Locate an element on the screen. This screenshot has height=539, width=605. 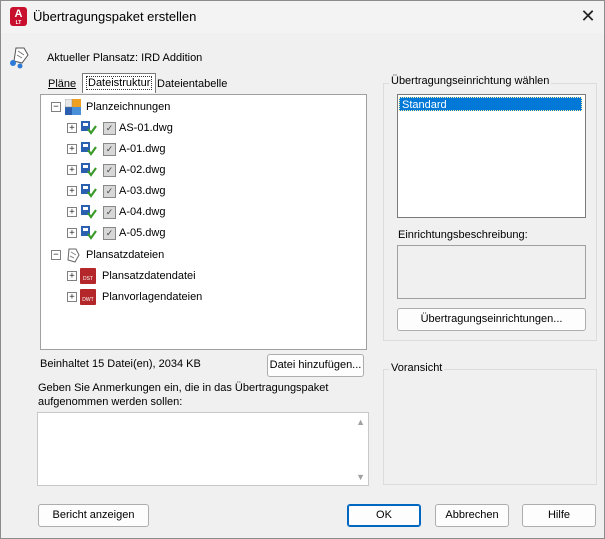
app-icon-sub: LT is located at coordinates (18, 23).